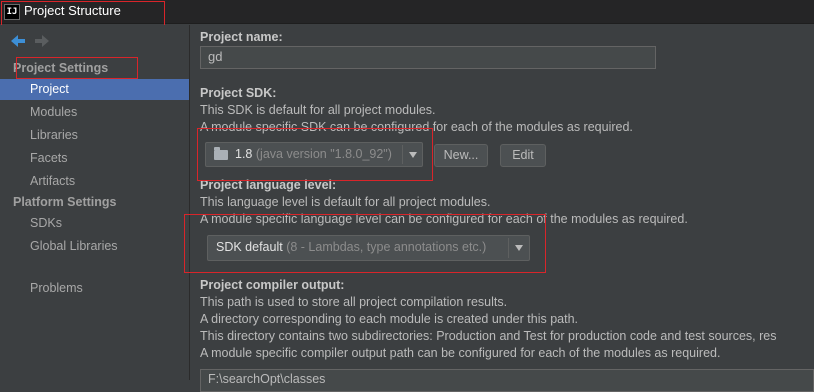 Image resolution: width=814 pixels, height=392 pixels. Describe the element at coordinates (94, 158) in the screenshot. I see `sidebar-item-facets: Facets` at that location.